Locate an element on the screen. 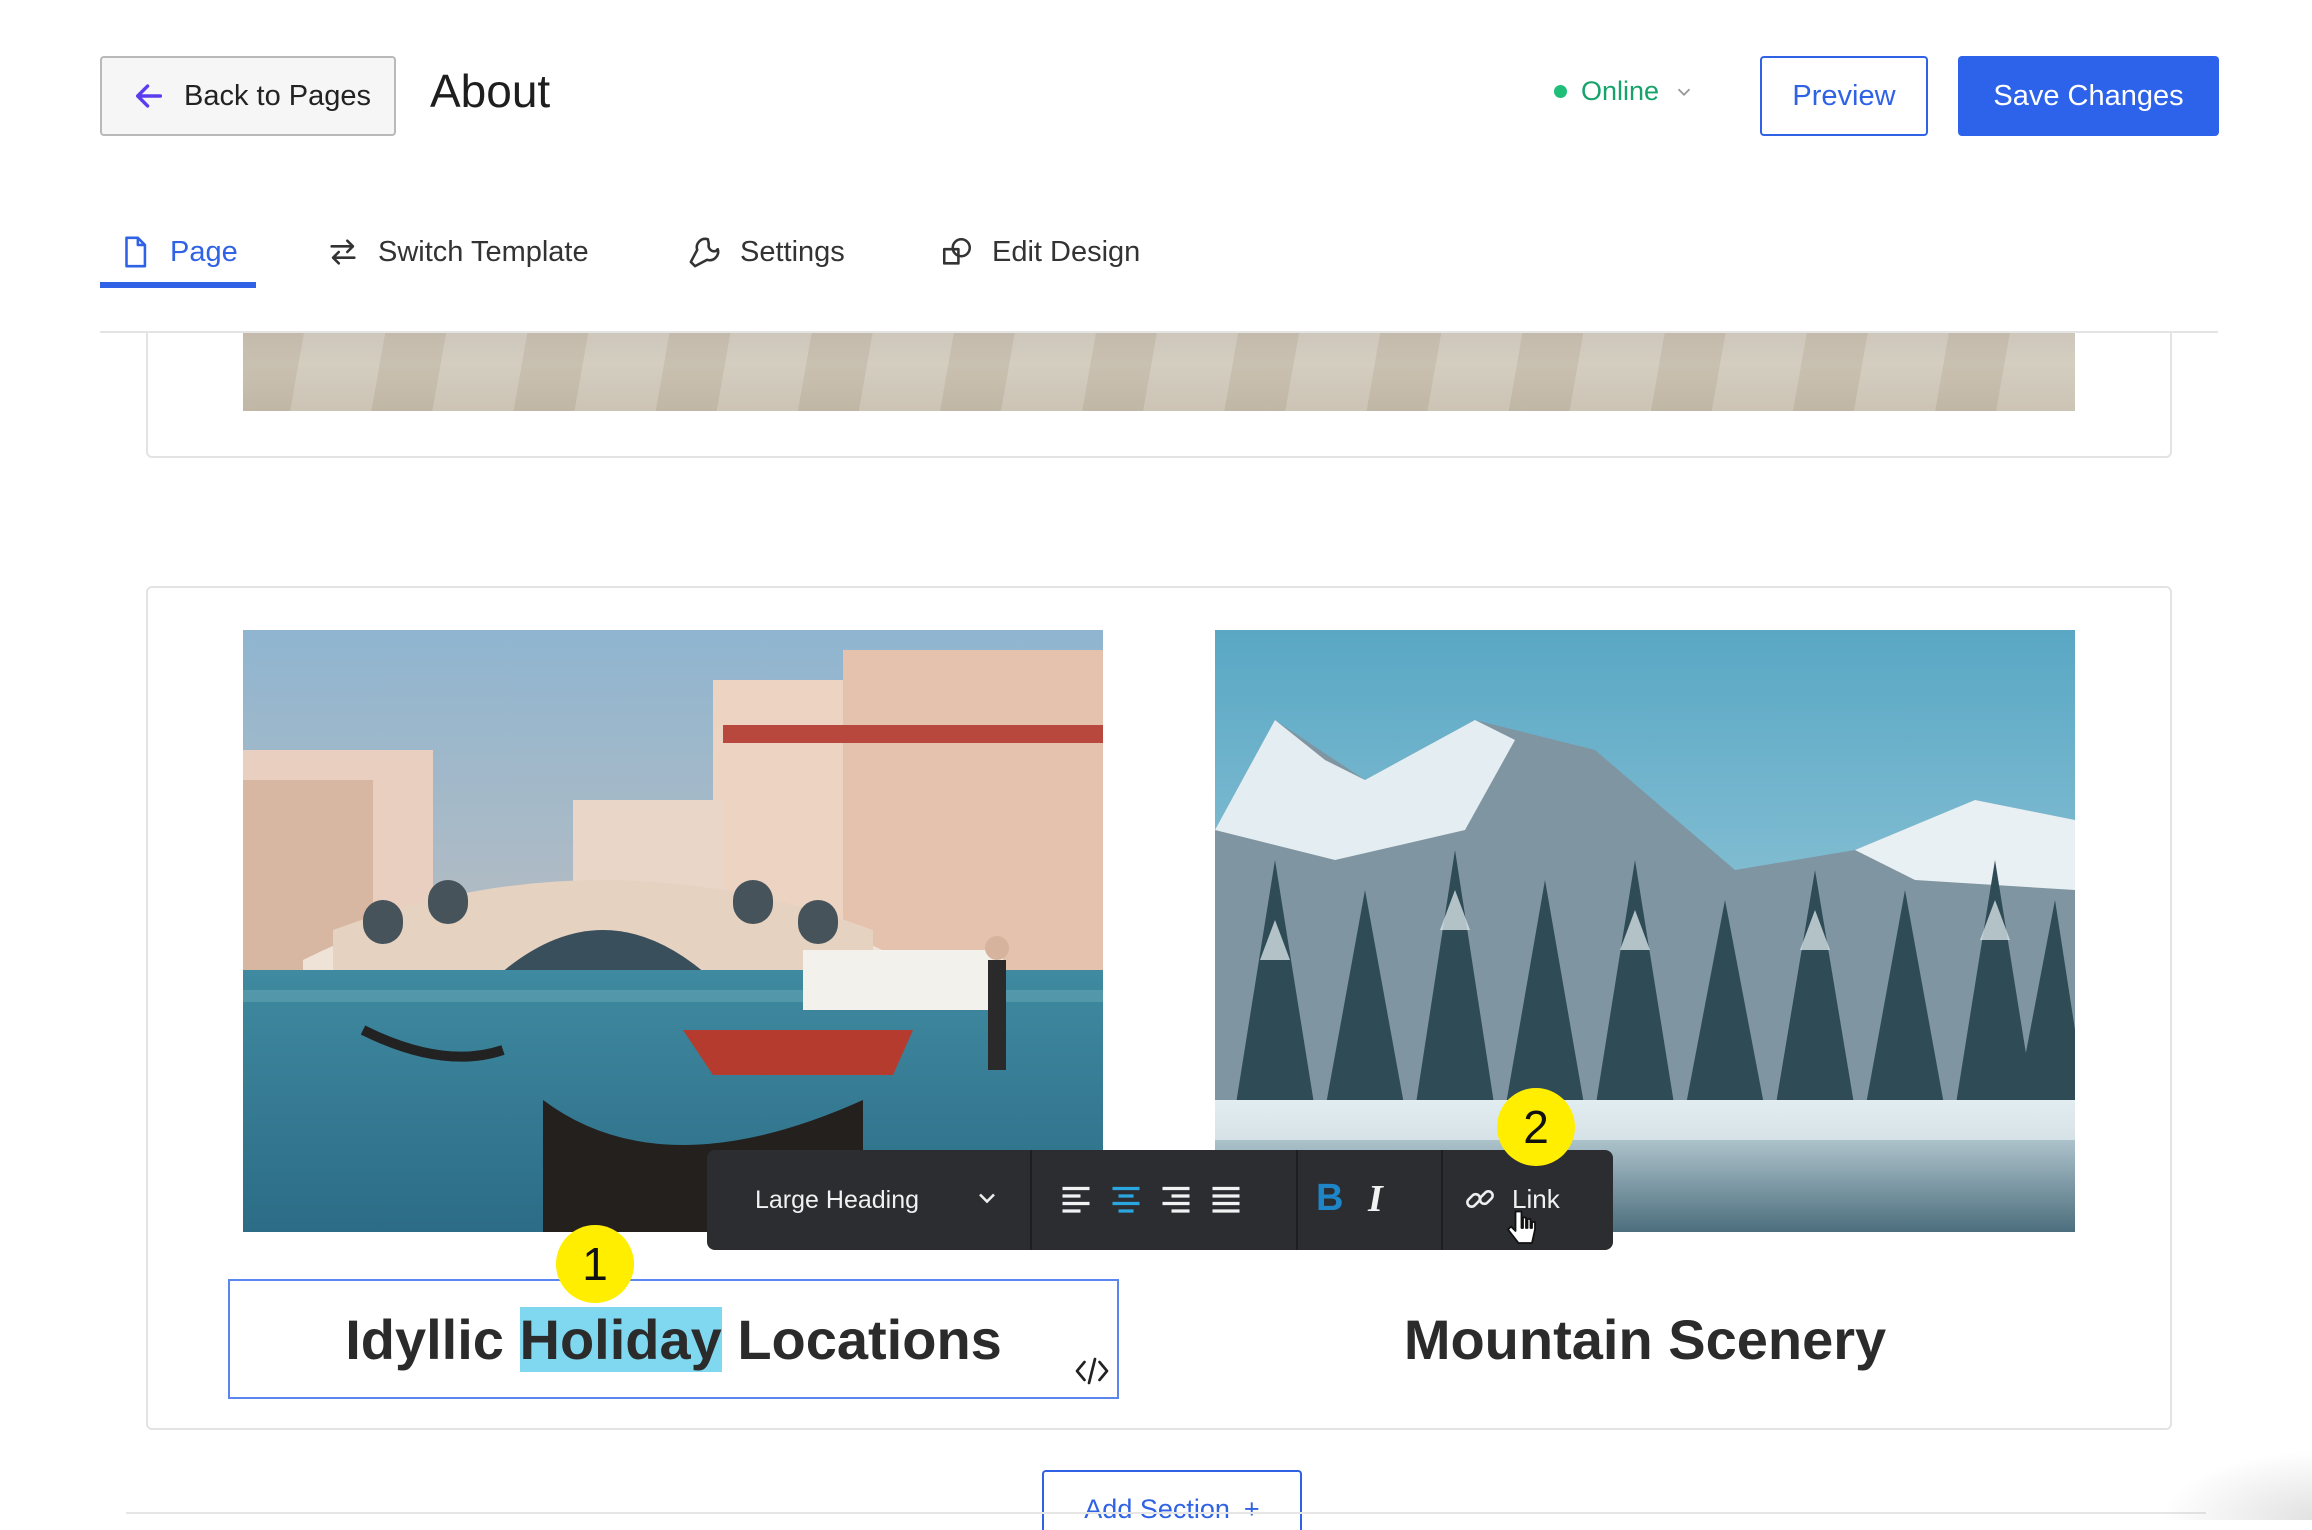 The height and width of the screenshot is (1530, 2312). heading-mountain-scenery: Mountain Scenery is located at coordinates (1645, 1339).